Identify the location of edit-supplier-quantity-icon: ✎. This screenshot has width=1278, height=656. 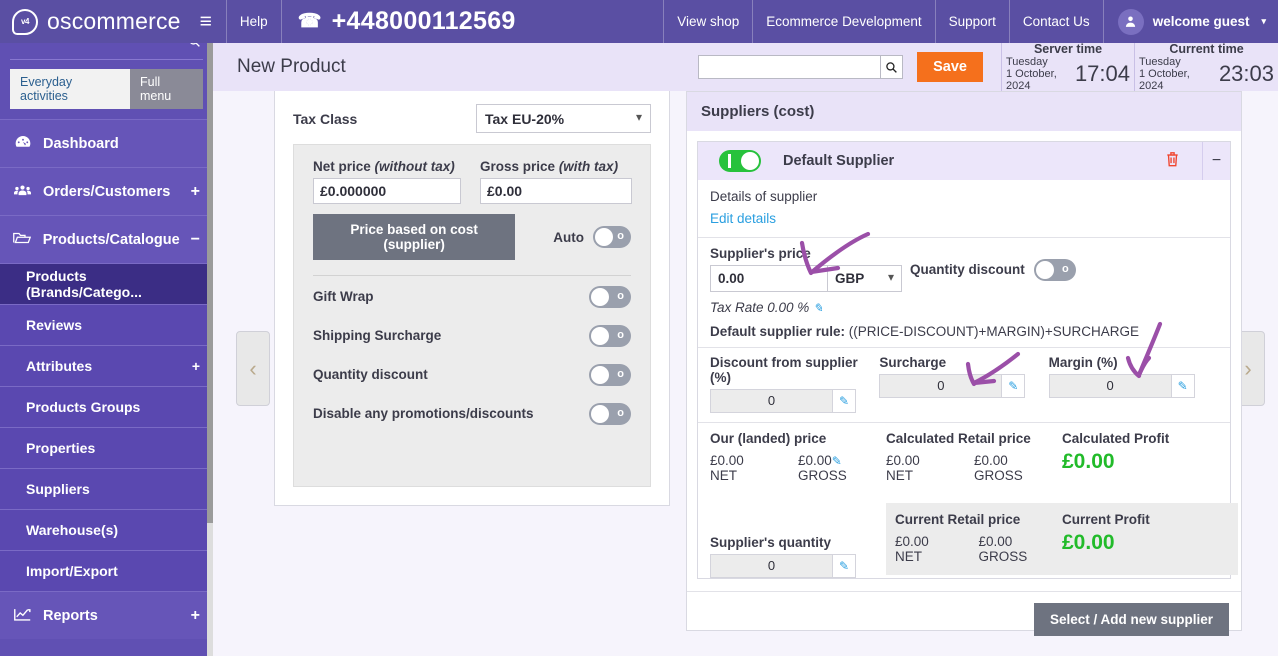
(844, 566).